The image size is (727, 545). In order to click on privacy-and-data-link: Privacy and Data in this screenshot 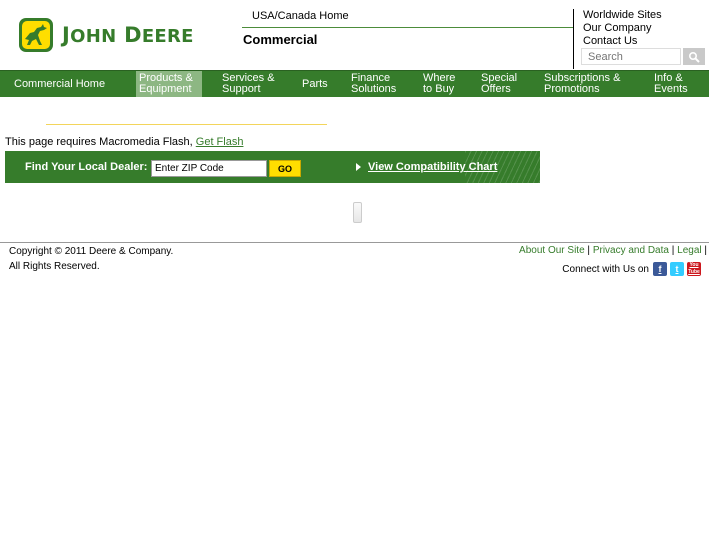, I will do `click(631, 250)`.